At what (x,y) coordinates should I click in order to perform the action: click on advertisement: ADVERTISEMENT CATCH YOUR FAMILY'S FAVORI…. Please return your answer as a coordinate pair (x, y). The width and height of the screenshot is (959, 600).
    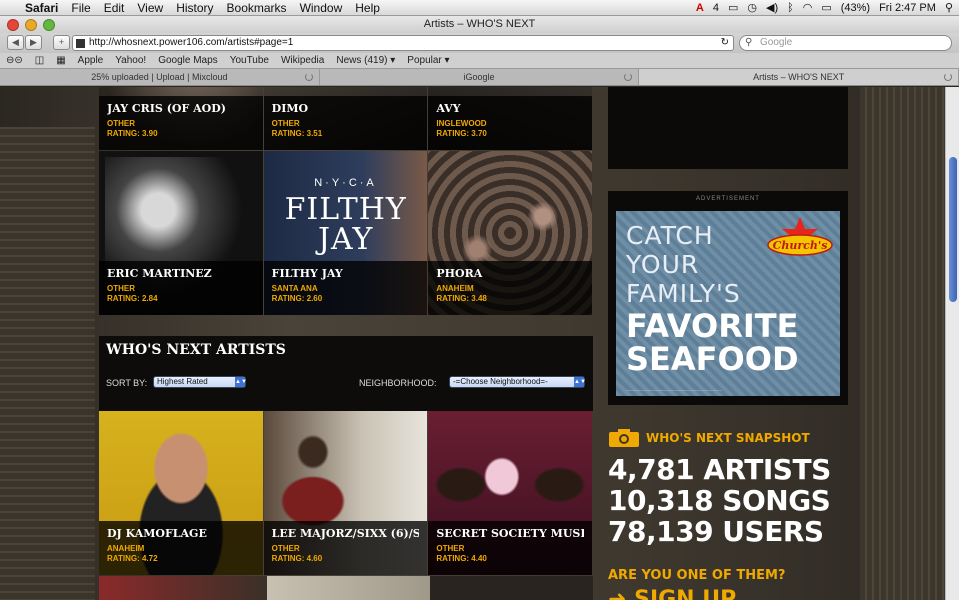
    Looking at the image, I should click on (728, 298).